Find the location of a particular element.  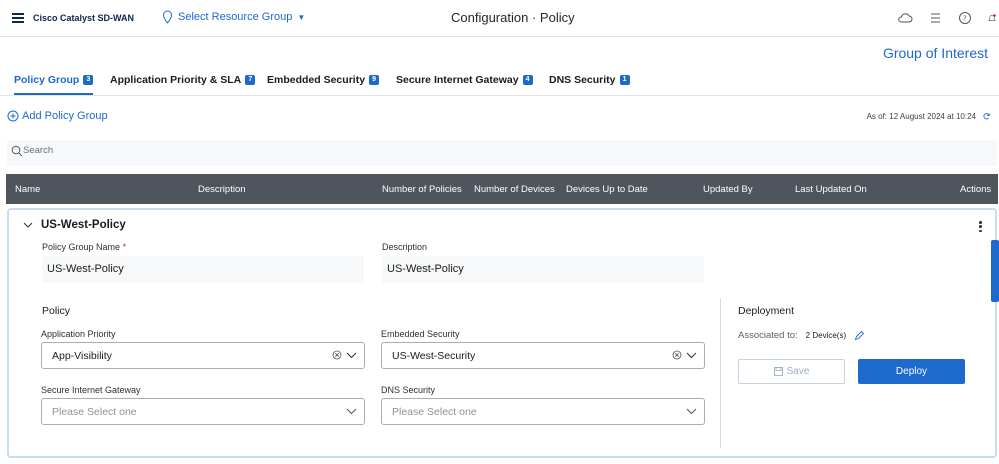

column-number-of-policies: Number of Policies is located at coordinates (422, 189).